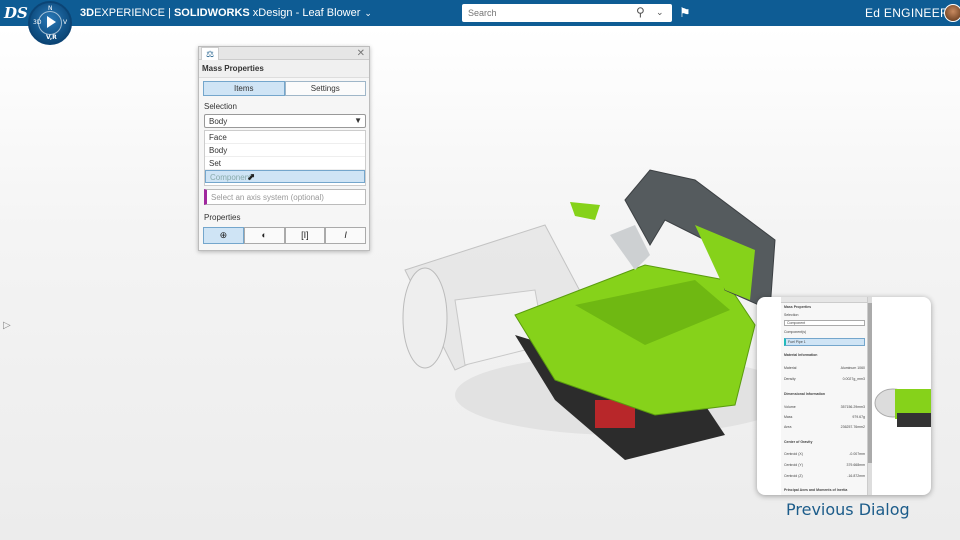  Describe the element at coordinates (358, 120) in the screenshot. I see `dropdown-arrow-icon: ▼` at that location.